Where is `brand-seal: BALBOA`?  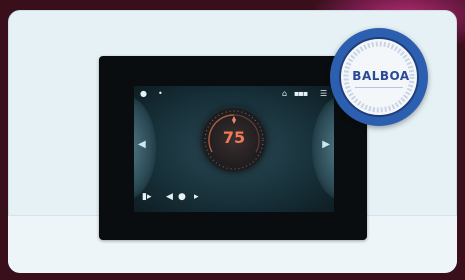
brand-seal: BALBOA is located at coordinates (379, 77).